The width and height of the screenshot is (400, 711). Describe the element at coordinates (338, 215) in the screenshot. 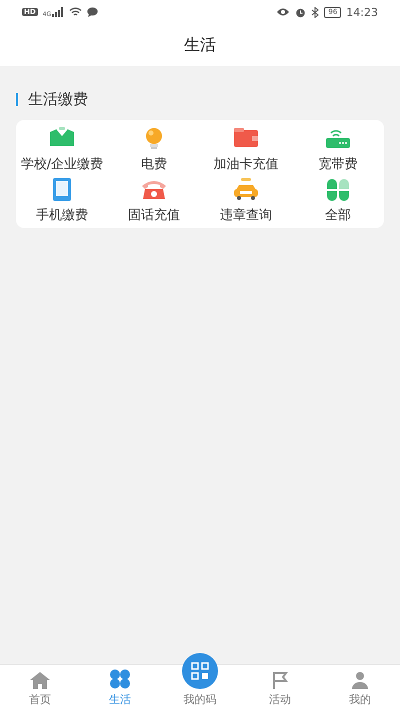

I see `service-label: 全部` at that location.